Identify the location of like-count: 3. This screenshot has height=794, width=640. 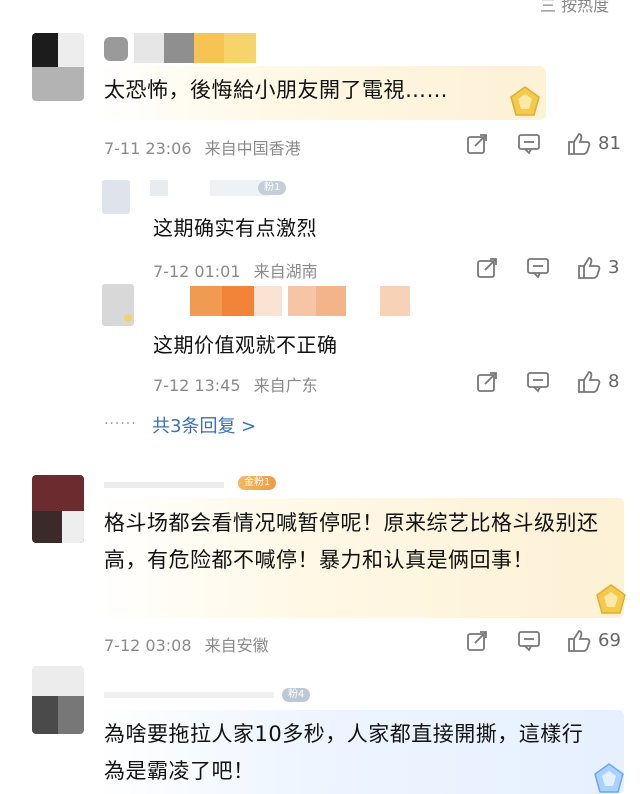
(614, 267).